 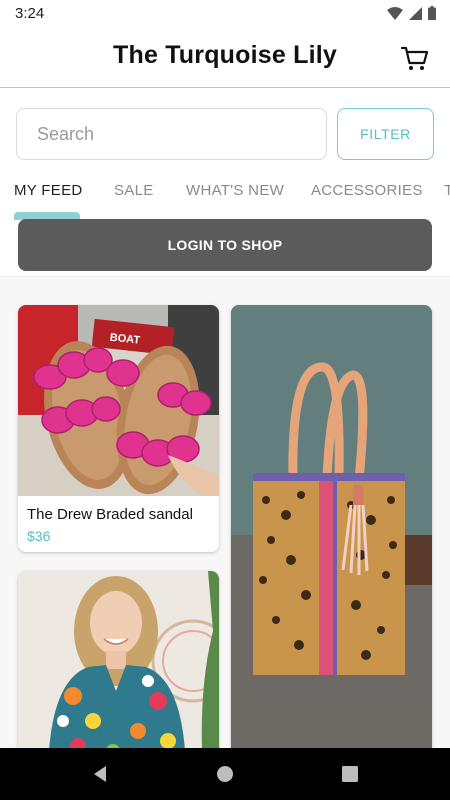 I want to click on app-header: The Turquoise Lily, so click(x=225, y=58).